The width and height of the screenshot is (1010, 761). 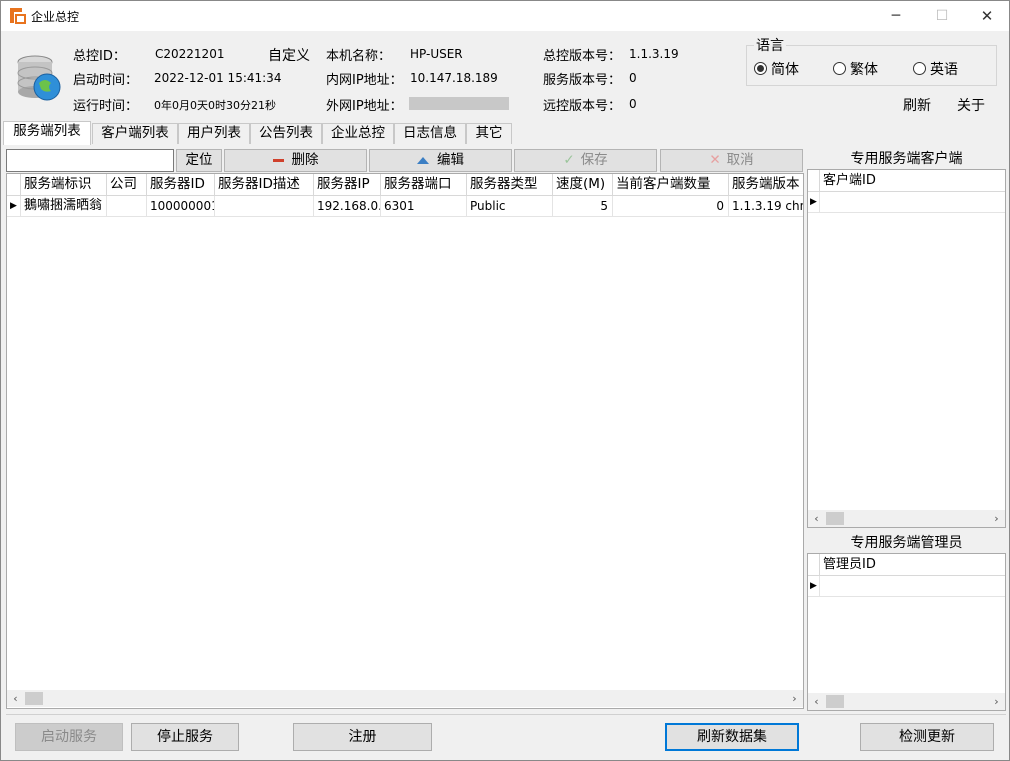 I want to click on clients-scroll-right-icon: ›, so click(x=996, y=518).